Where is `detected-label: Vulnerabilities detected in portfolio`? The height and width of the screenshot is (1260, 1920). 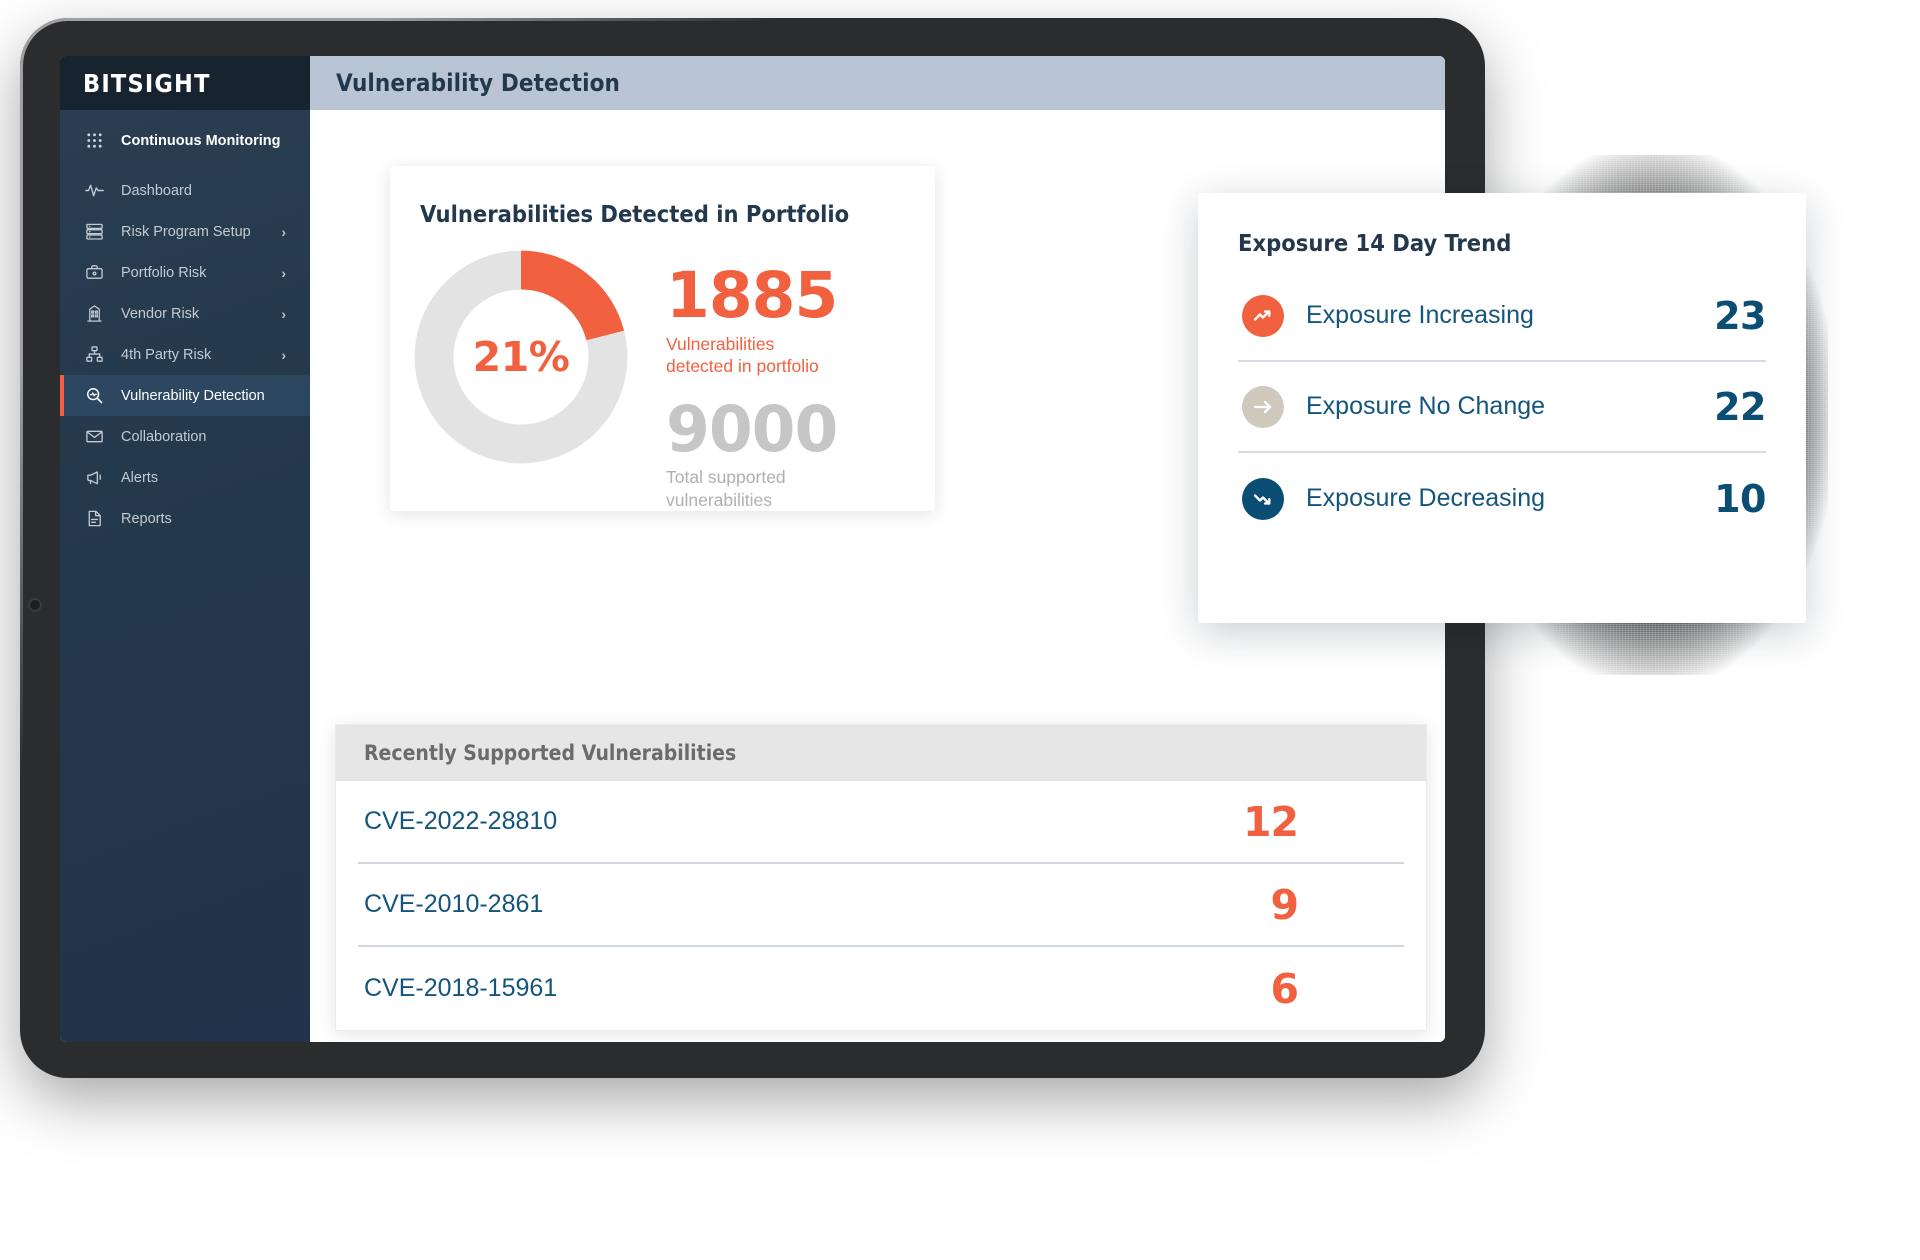
detected-label: Vulnerabilities detected in portfolio is located at coordinates (751, 355).